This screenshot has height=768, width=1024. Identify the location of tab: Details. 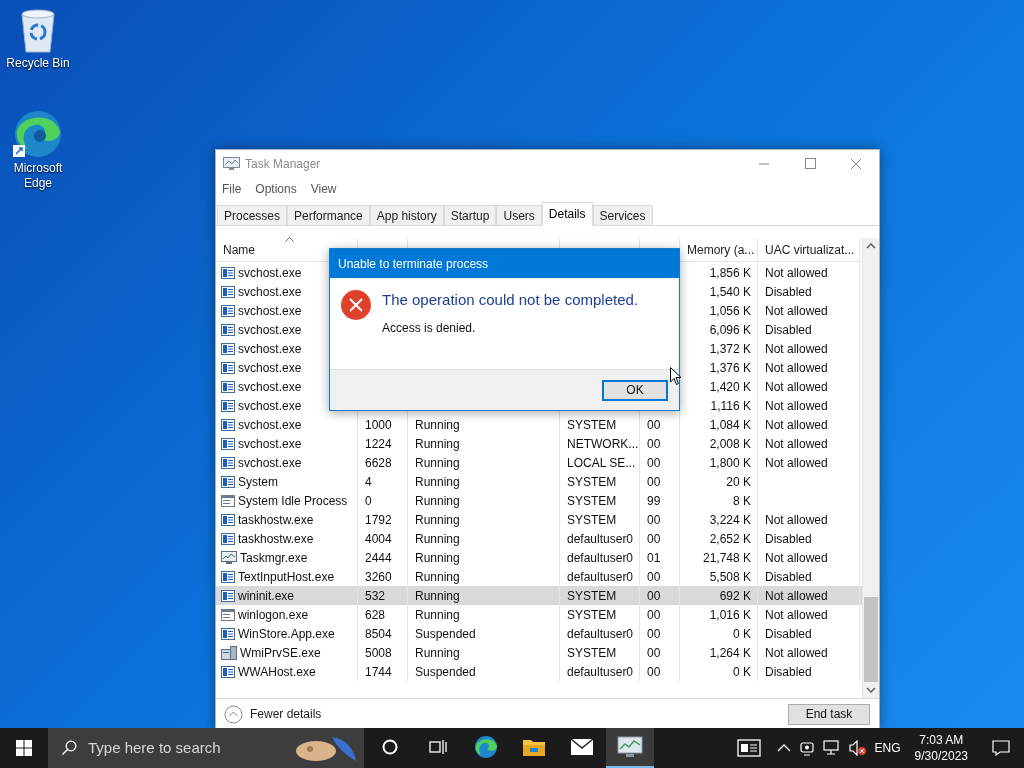
(567, 214).